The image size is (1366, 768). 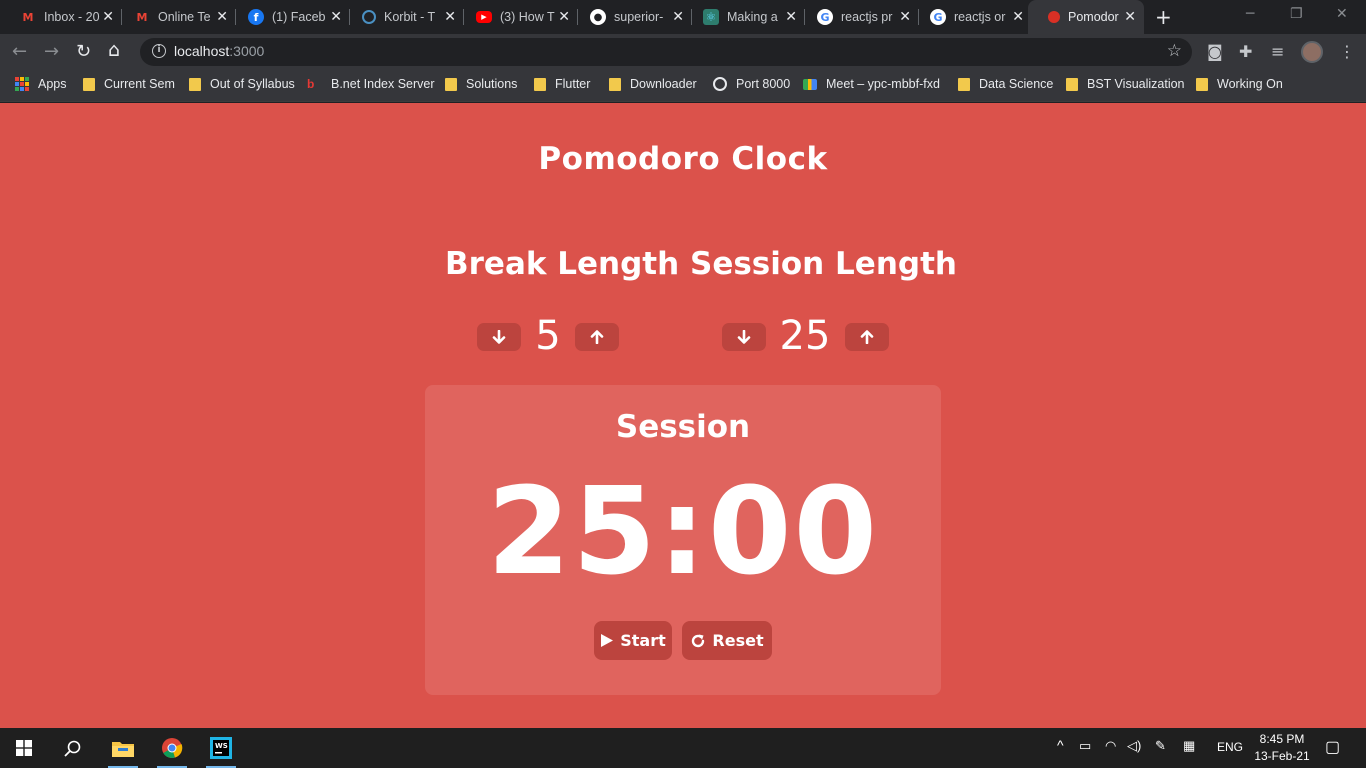 I want to click on bookmark-downloader: Downloader, so click(x=653, y=84).